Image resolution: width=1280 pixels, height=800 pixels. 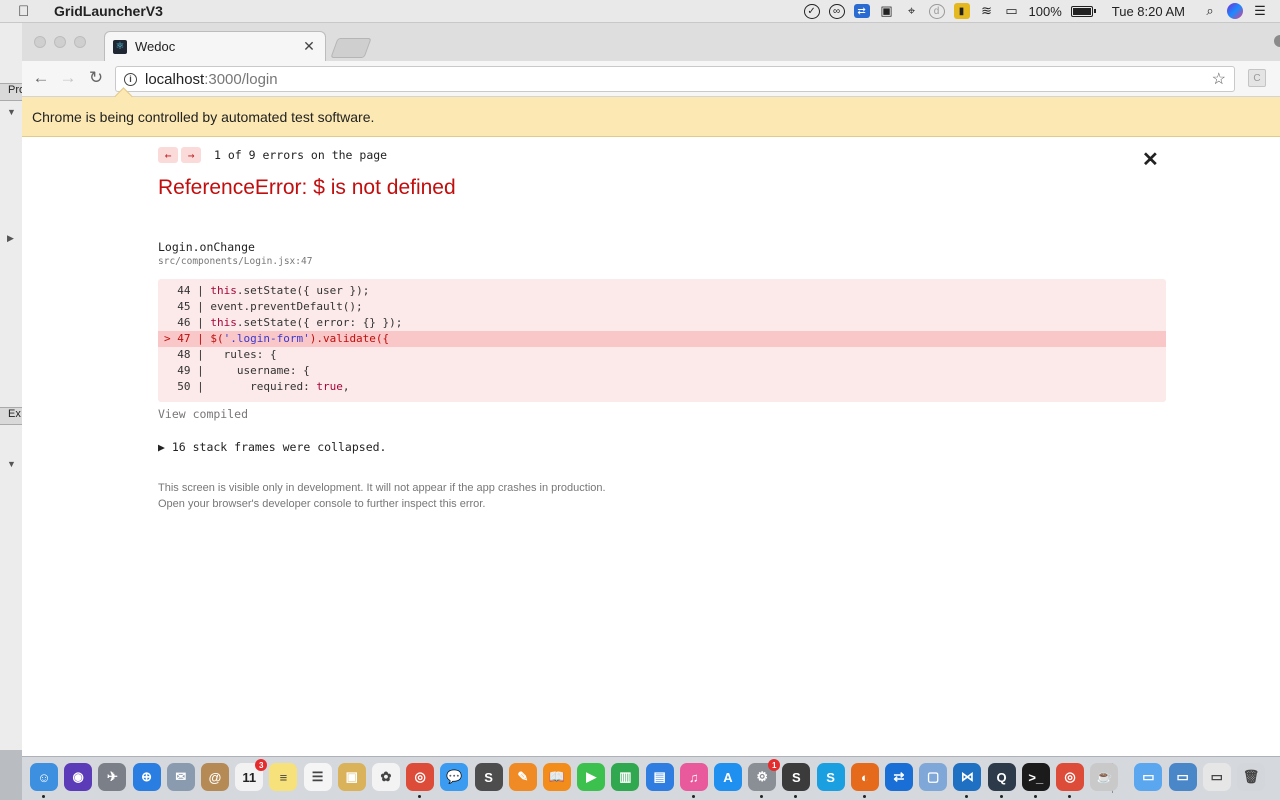 What do you see at coordinates (80, 42) in the screenshot?
I see `zoom-window-button` at bounding box center [80, 42].